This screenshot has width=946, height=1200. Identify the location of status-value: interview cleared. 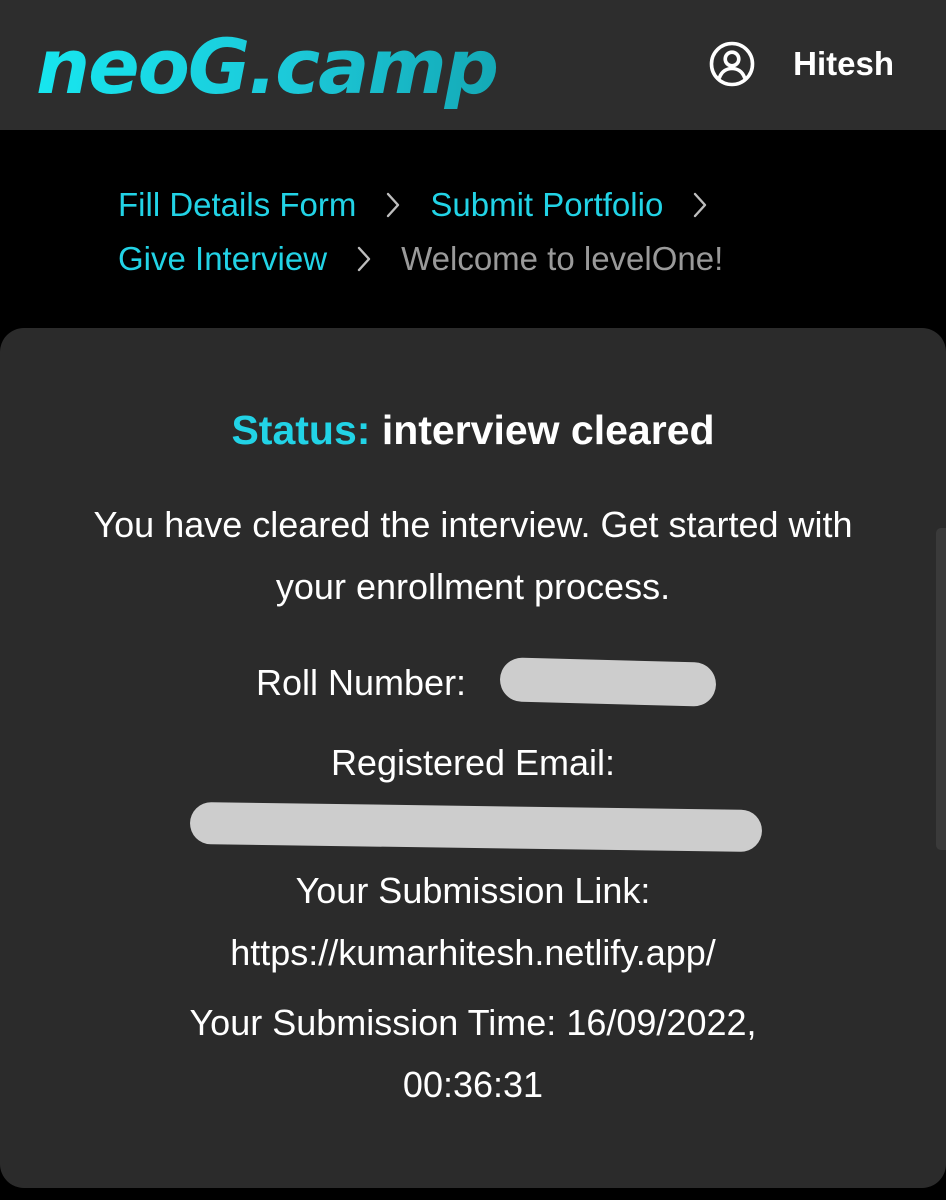
(548, 430).